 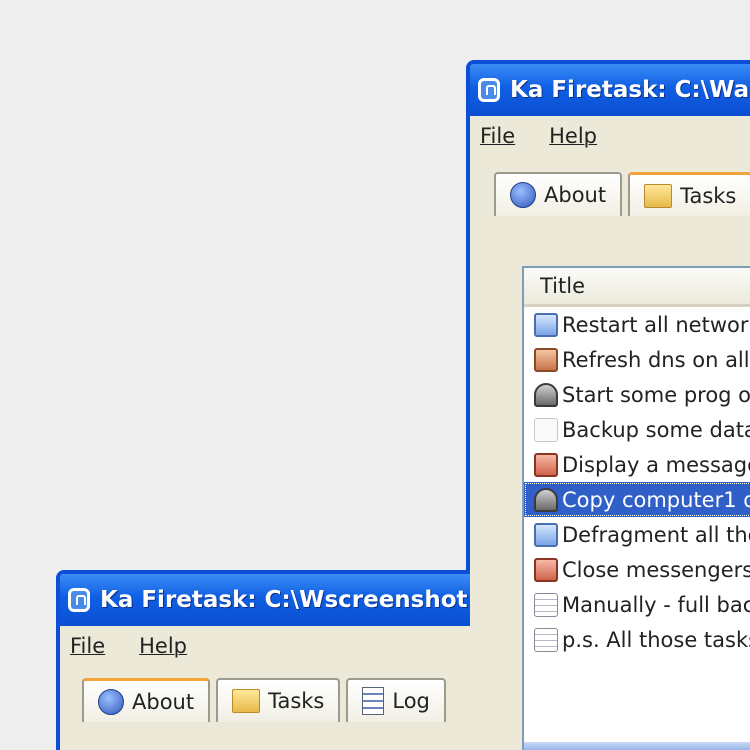 What do you see at coordinates (656, 359) in the screenshot?
I see `task-title: Refresh dns on all` at bounding box center [656, 359].